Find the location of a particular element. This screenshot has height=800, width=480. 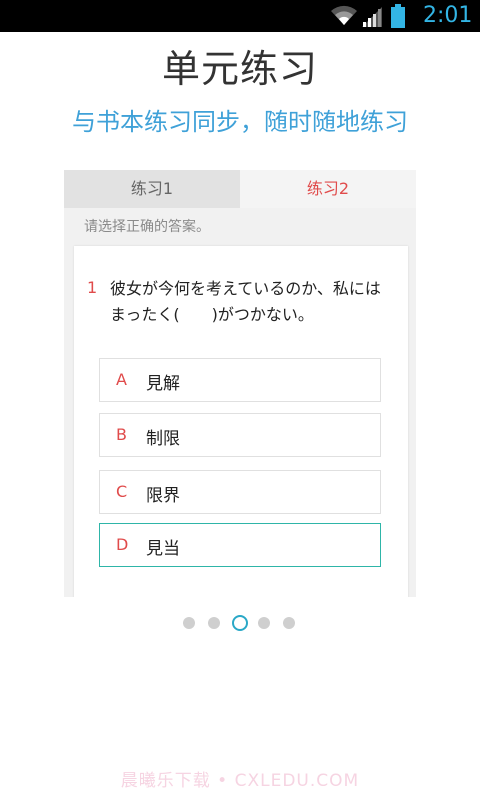

option-a: A 見解 is located at coordinates (240, 380).